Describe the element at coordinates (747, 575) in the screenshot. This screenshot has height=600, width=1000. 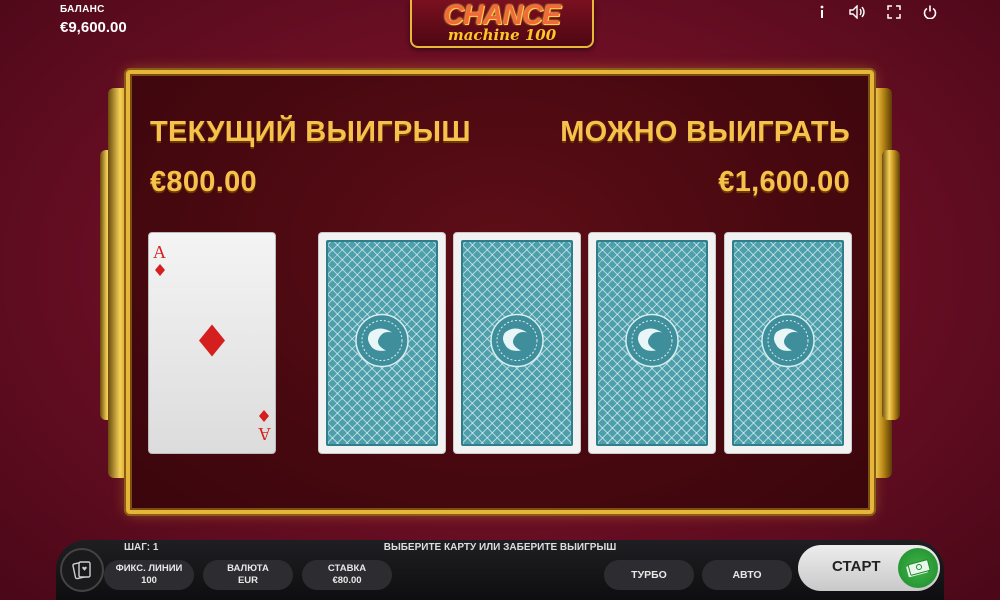
I see `autoplay-button: АВТО` at that location.